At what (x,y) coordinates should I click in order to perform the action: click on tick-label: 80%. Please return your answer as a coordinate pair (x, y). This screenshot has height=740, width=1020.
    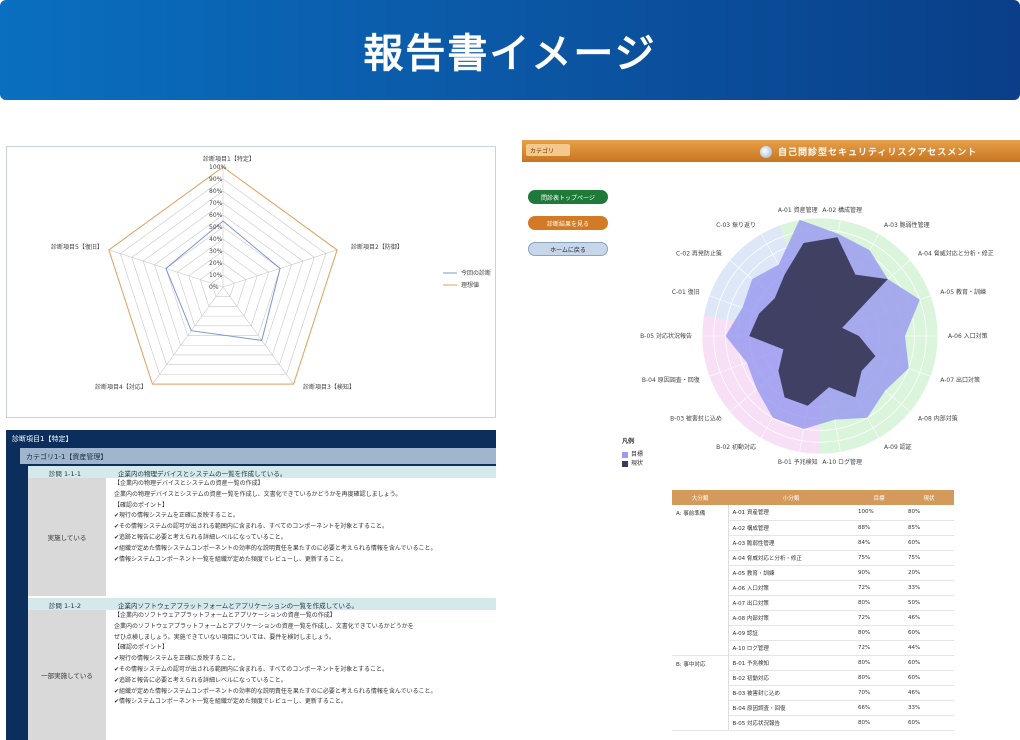
    Looking at the image, I should click on (216, 191).